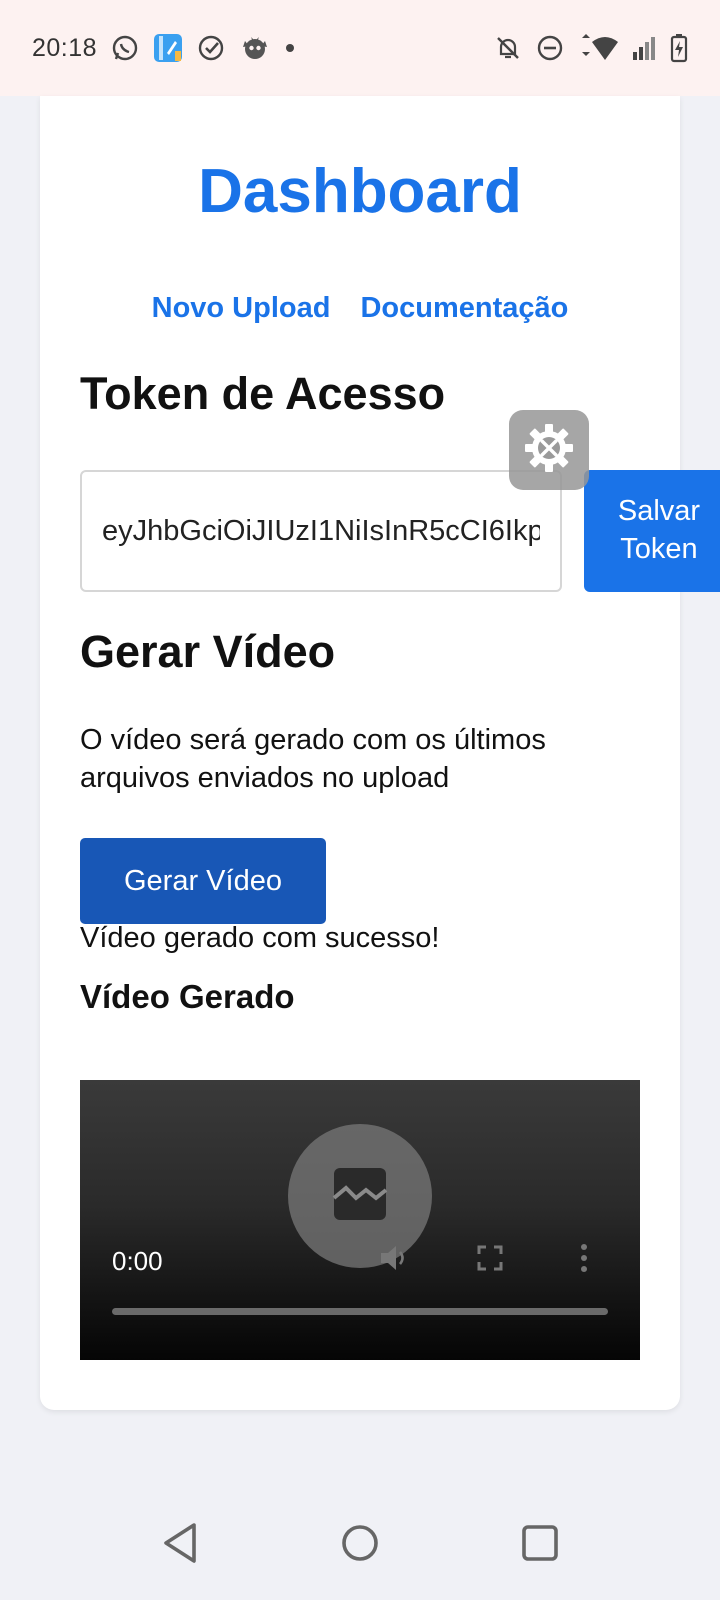 This screenshot has width=720, height=1600. What do you see at coordinates (679, 48) in the screenshot?
I see `battery-charging-icon` at bounding box center [679, 48].